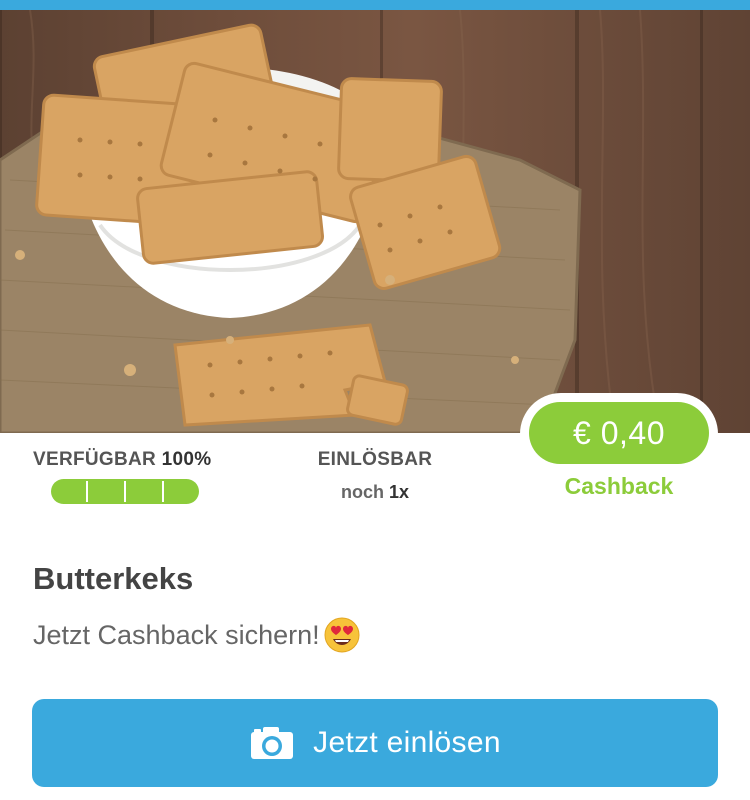  I want to click on cashback-label: Cashback, so click(619, 486).